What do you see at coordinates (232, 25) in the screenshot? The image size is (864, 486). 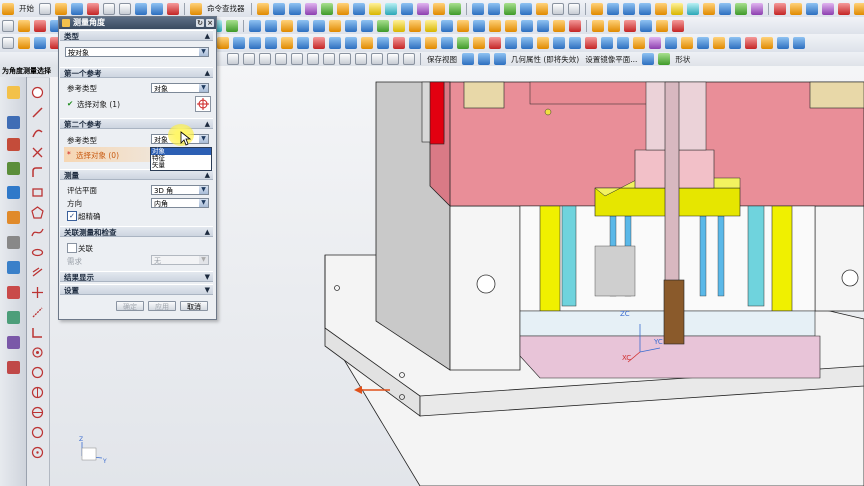 I see `patch-icon` at bounding box center [232, 25].